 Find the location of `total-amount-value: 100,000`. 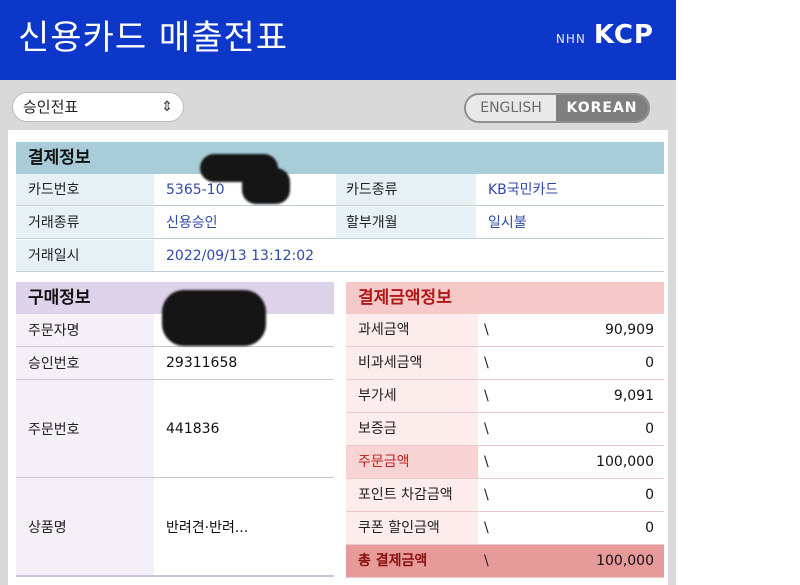

total-amount-value: 100,000 is located at coordinates (625, 561).